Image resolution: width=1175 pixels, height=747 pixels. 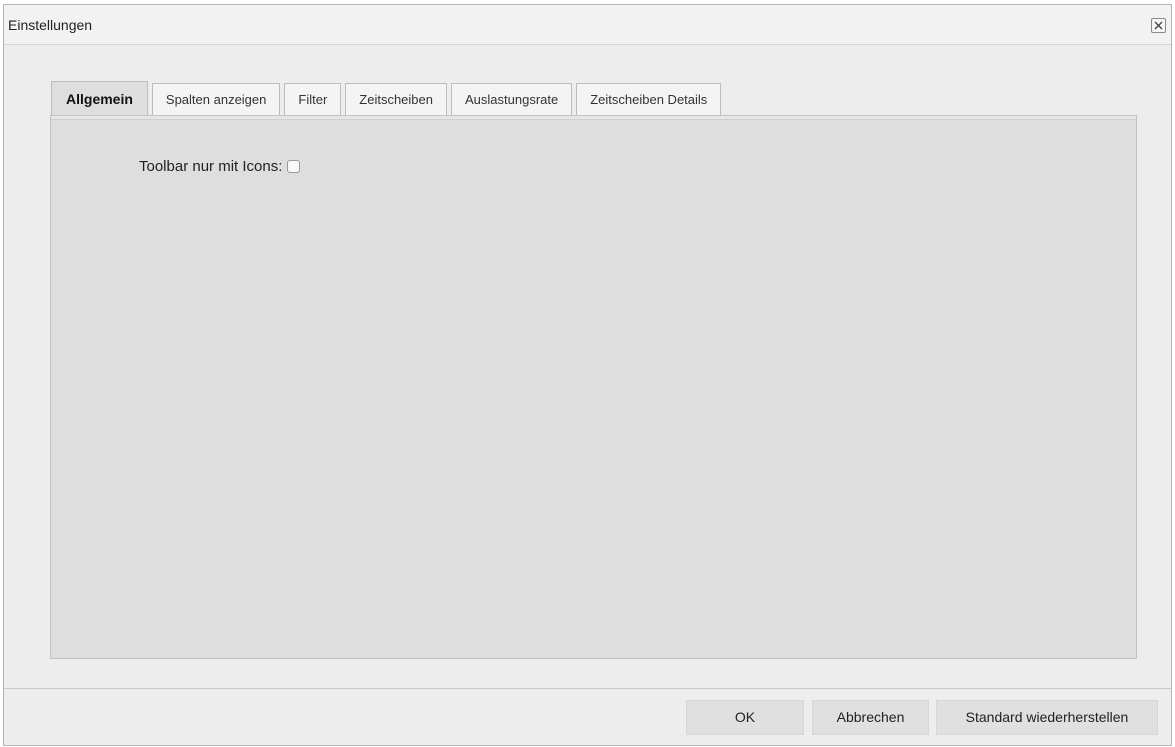 I want to click on close-button, so click(x=1158, y=25).